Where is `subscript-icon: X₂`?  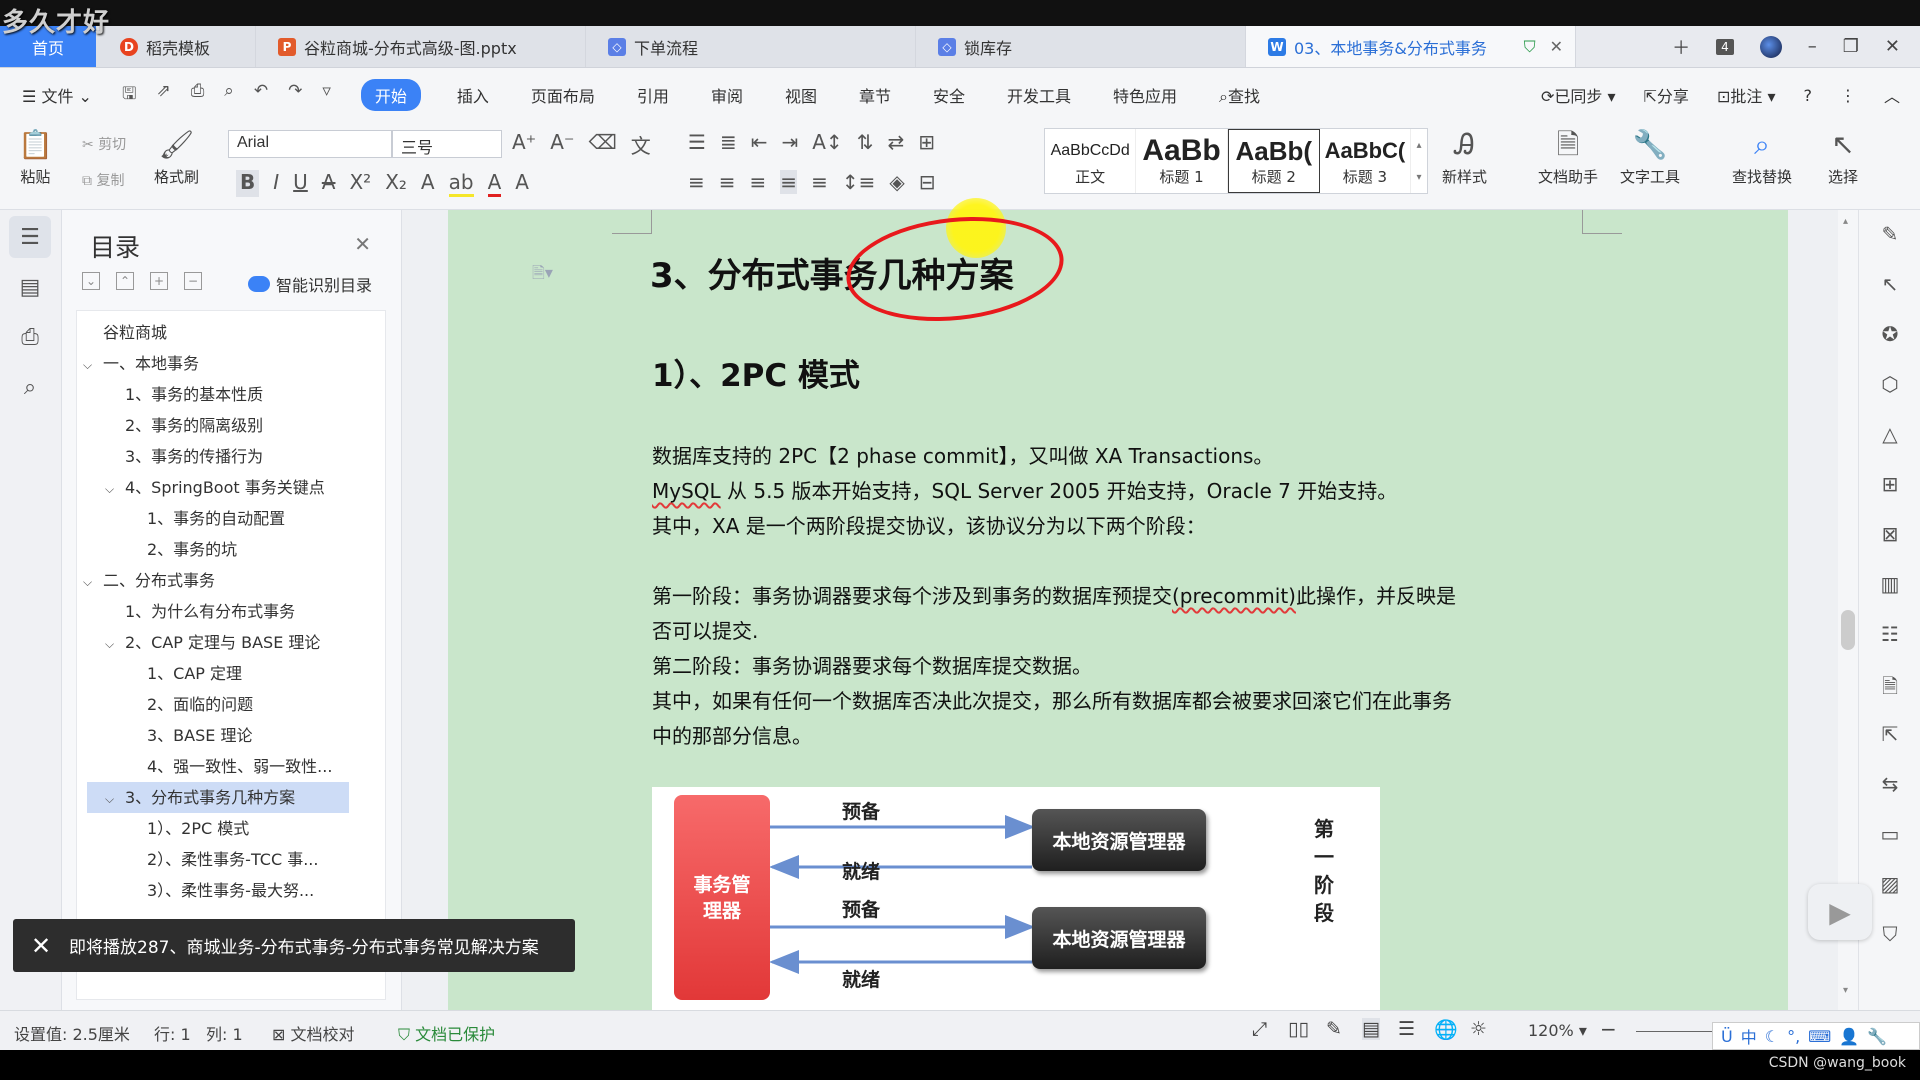 subscript-icon: X₂ is located at coordinates (396, 183).